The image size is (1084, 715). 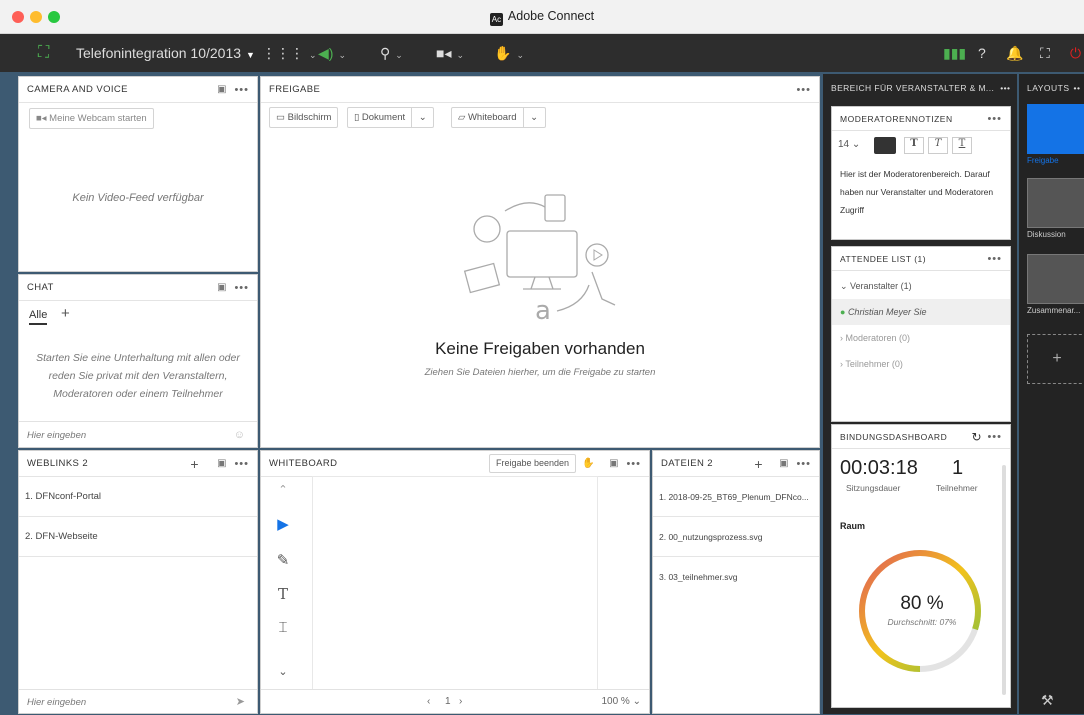 I want to click on session-duration-label: Sitzungsdauer, so click(x=873, y=488).